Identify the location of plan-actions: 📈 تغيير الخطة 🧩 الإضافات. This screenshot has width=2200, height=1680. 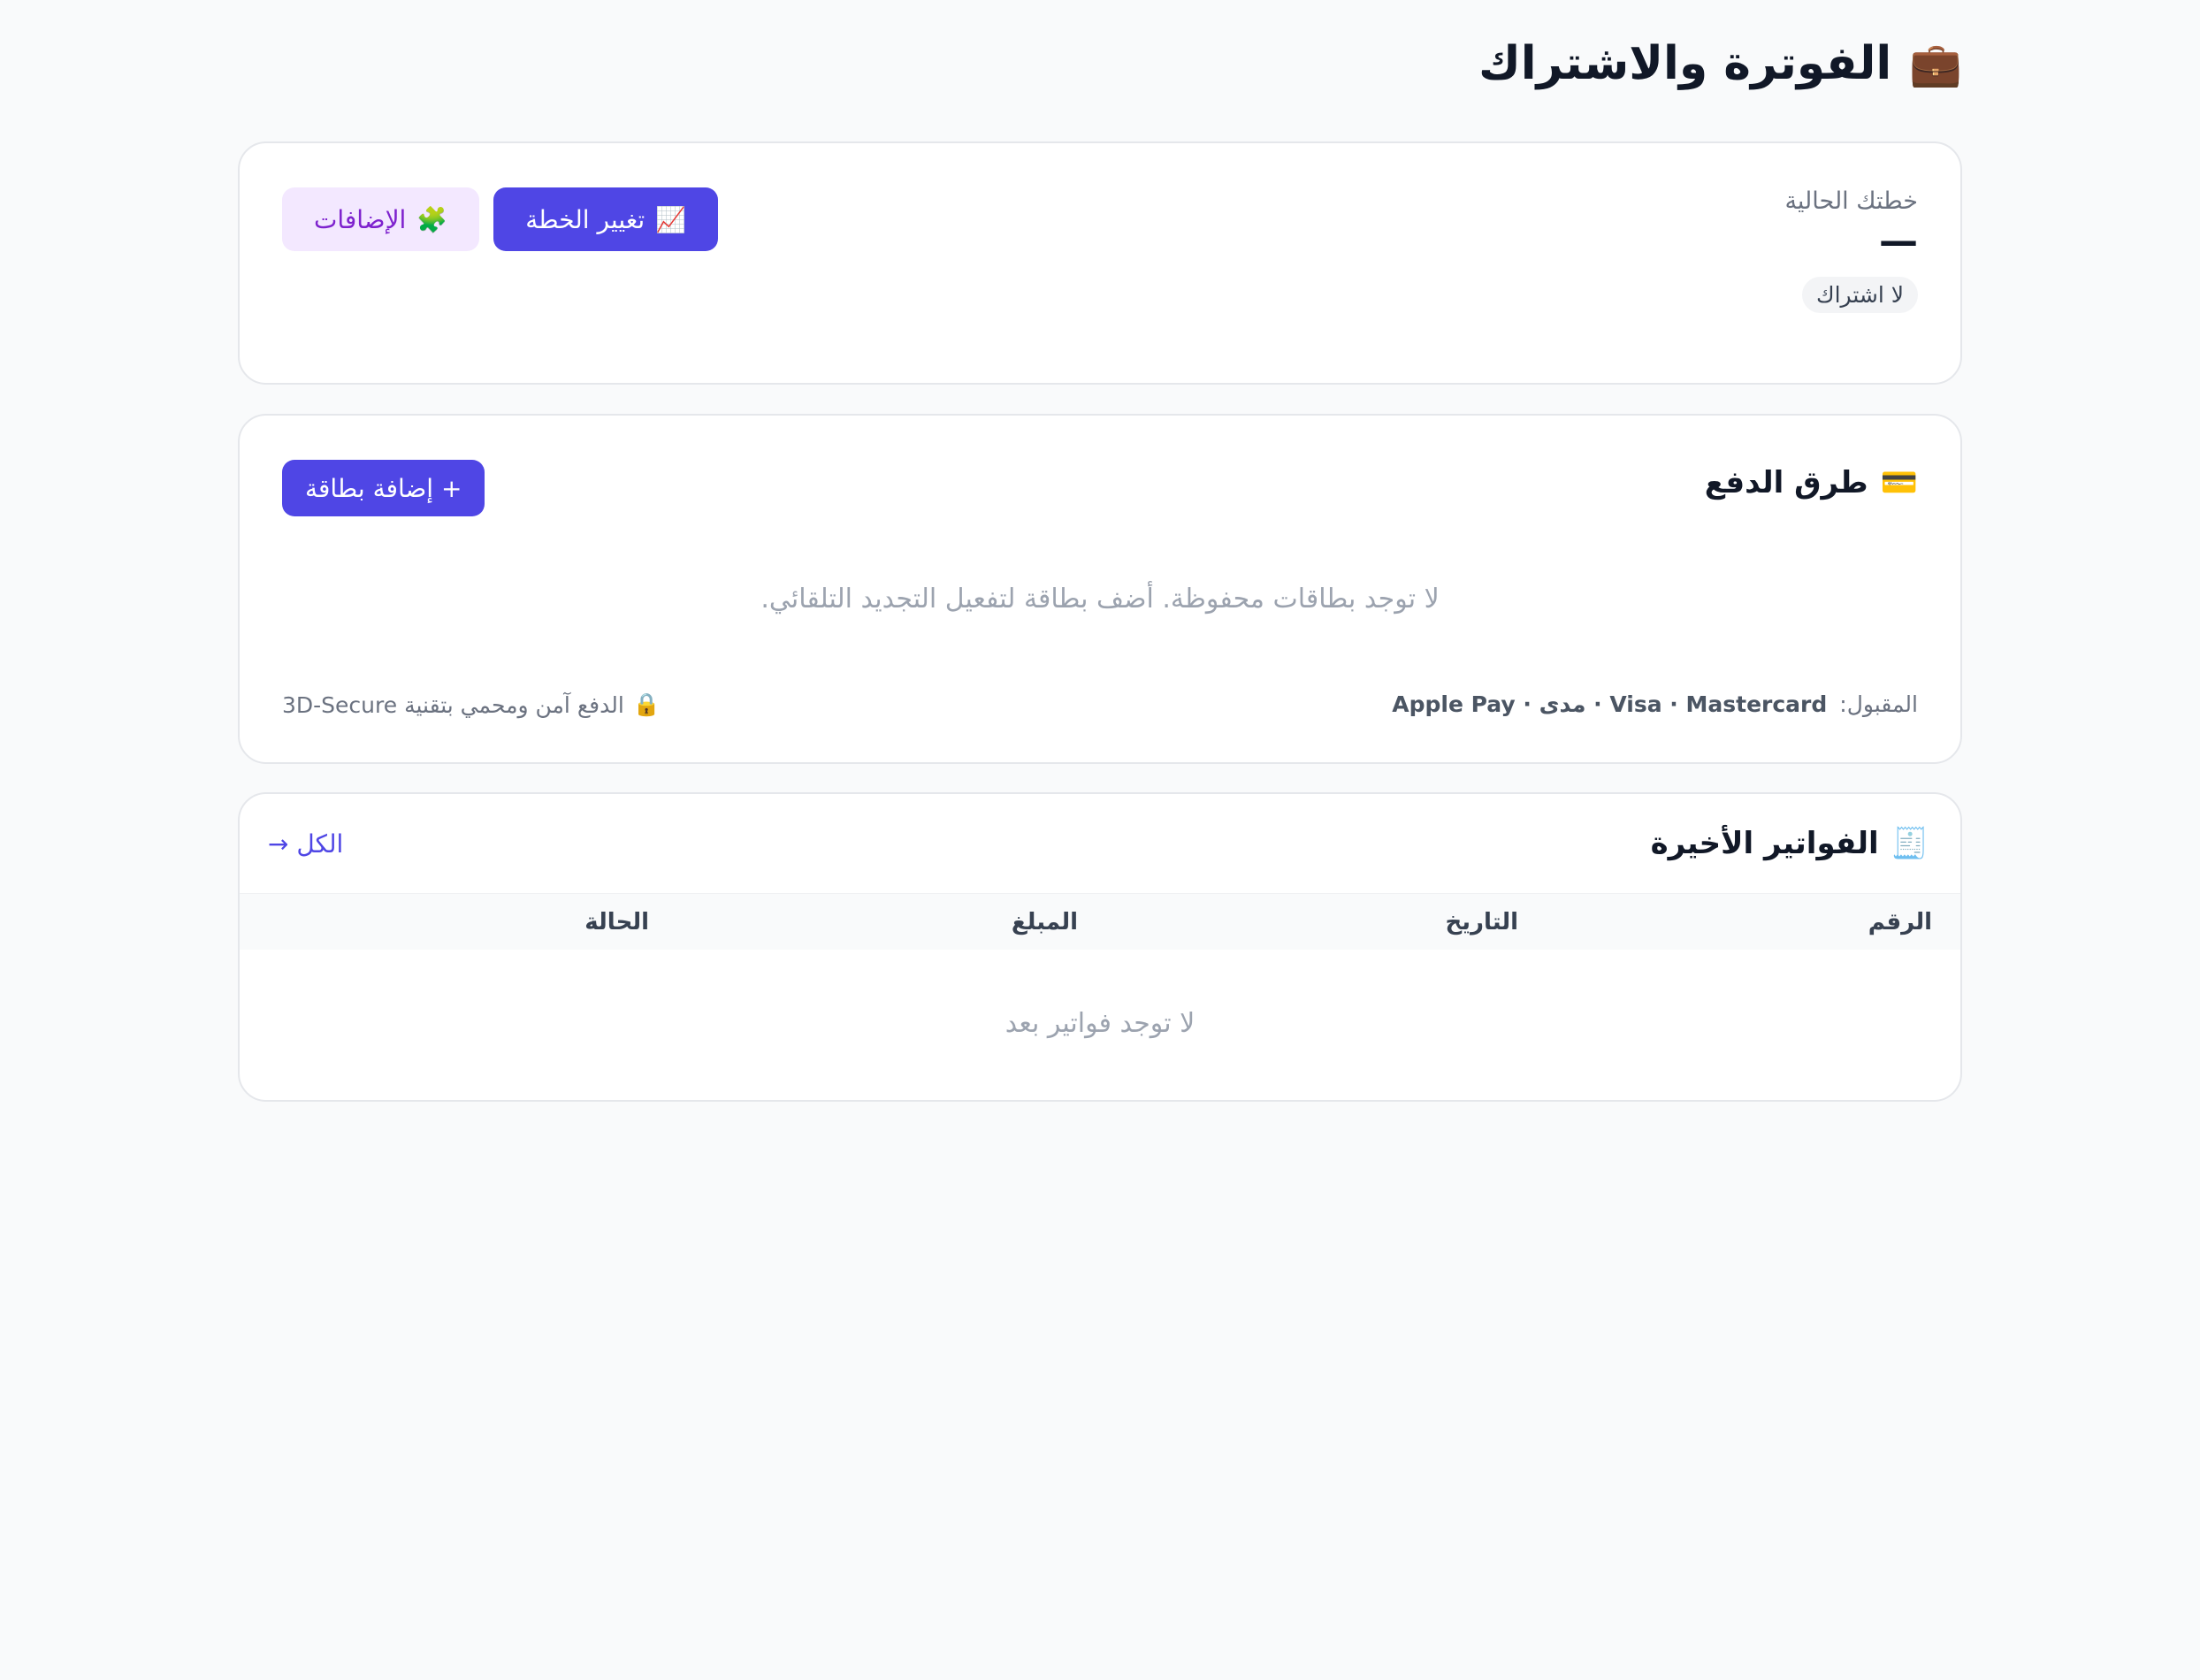
(500, 219).